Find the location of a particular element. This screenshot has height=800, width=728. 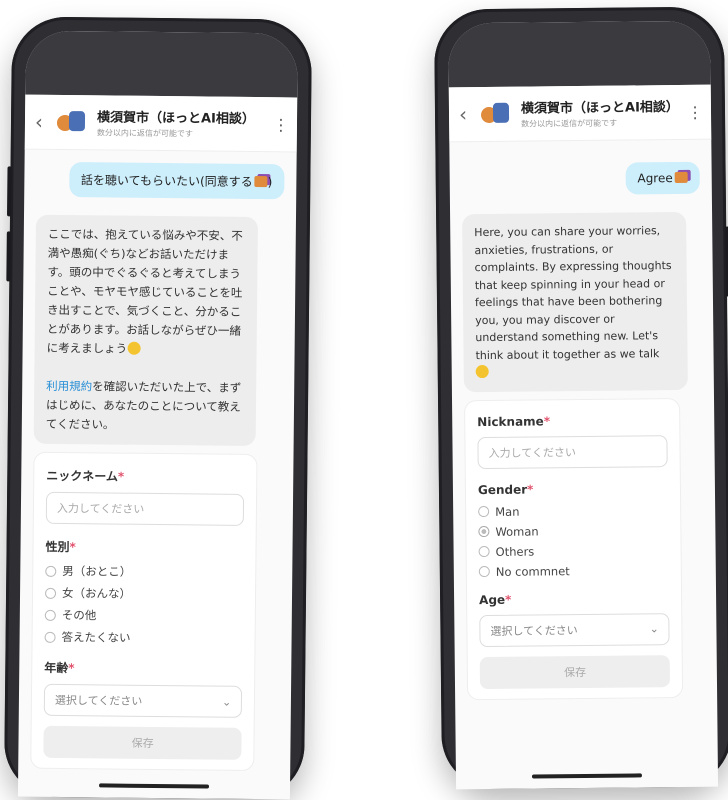

gender-option-woman: Woman is located at coordinates (573, 531).